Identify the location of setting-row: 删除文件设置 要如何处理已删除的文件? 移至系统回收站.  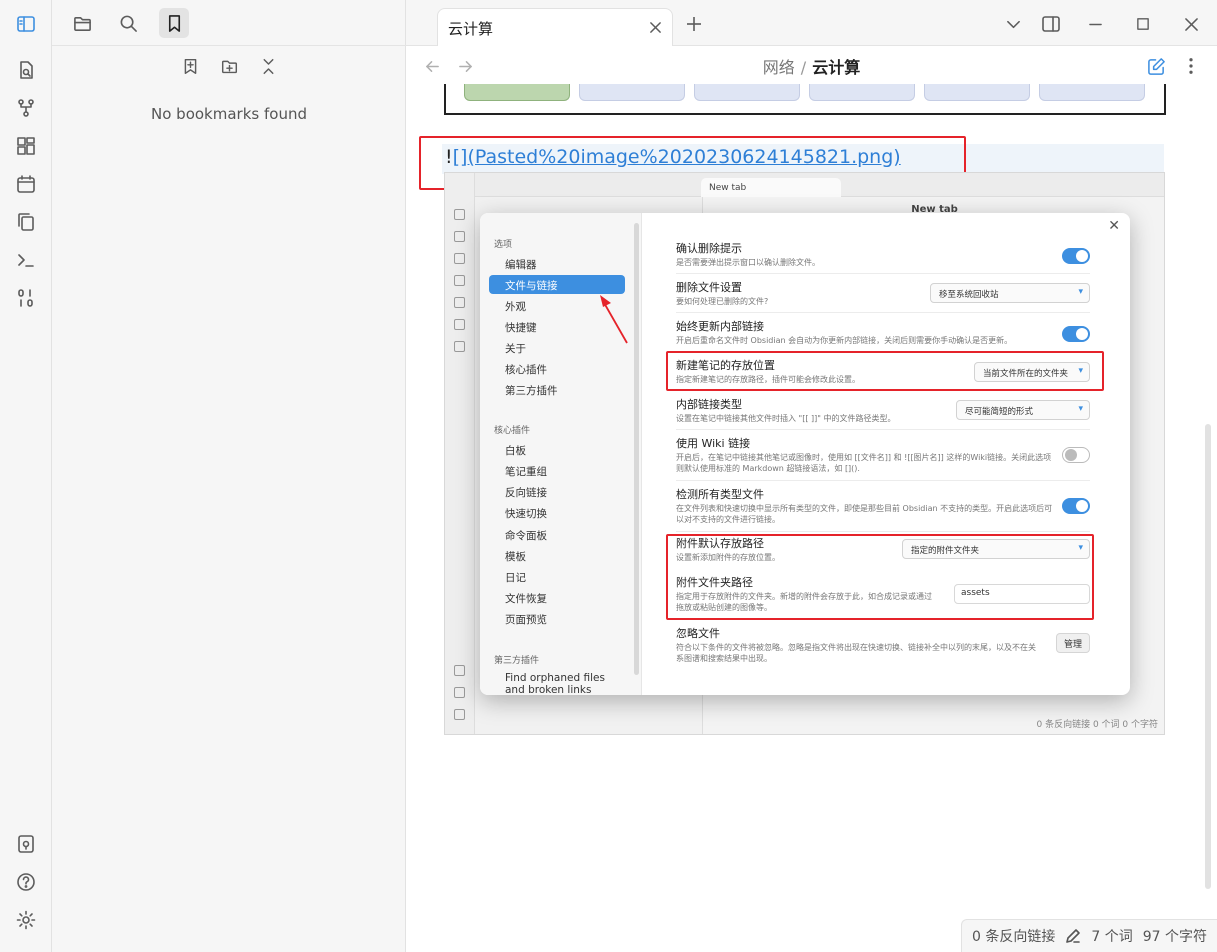
(883, 296).